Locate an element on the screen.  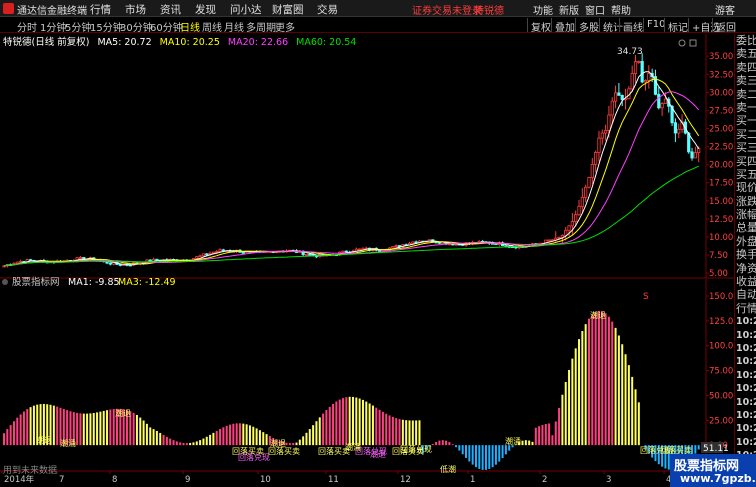
price-axis-label: 30.00 is located at coordinates (721, 93).